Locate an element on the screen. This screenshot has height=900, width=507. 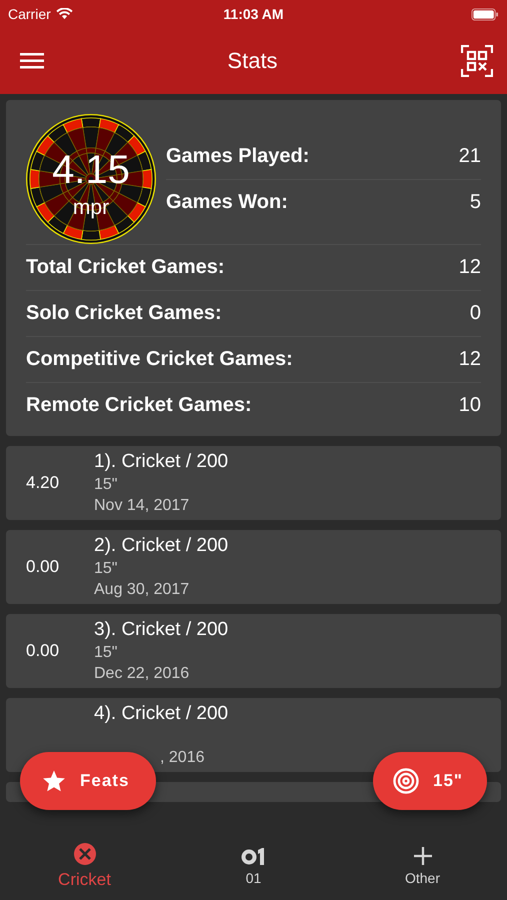
battery-icon is located at coordinates (485, 14).